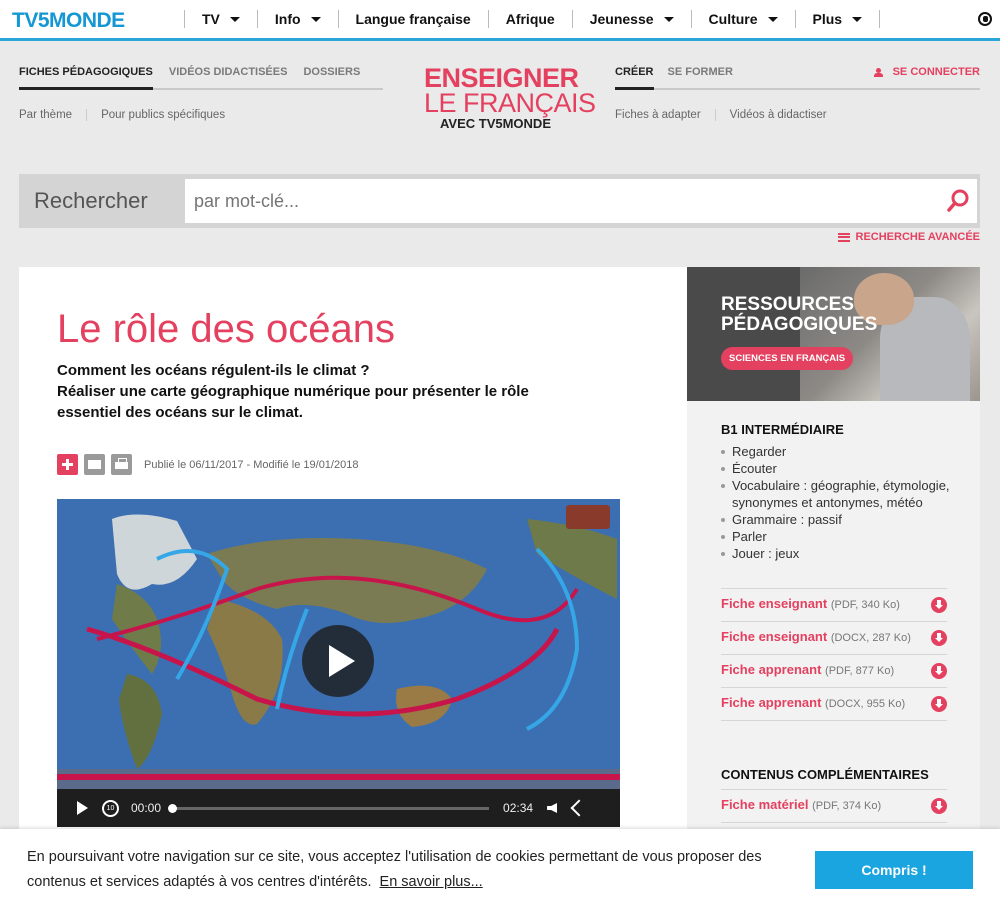  Describe the element at coordinates (94, 464) in the screenshot. I see `mail-icon` at that location.